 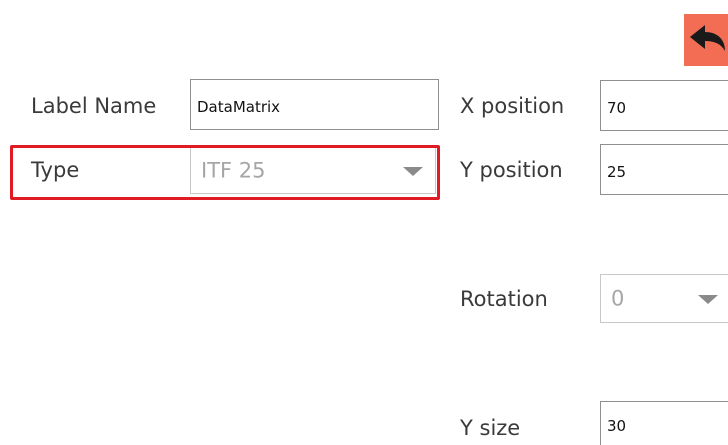 What do you see at coordinates (664, 423) in the screenshot?
I see `y-size-input` at bounding box center [664, 423].